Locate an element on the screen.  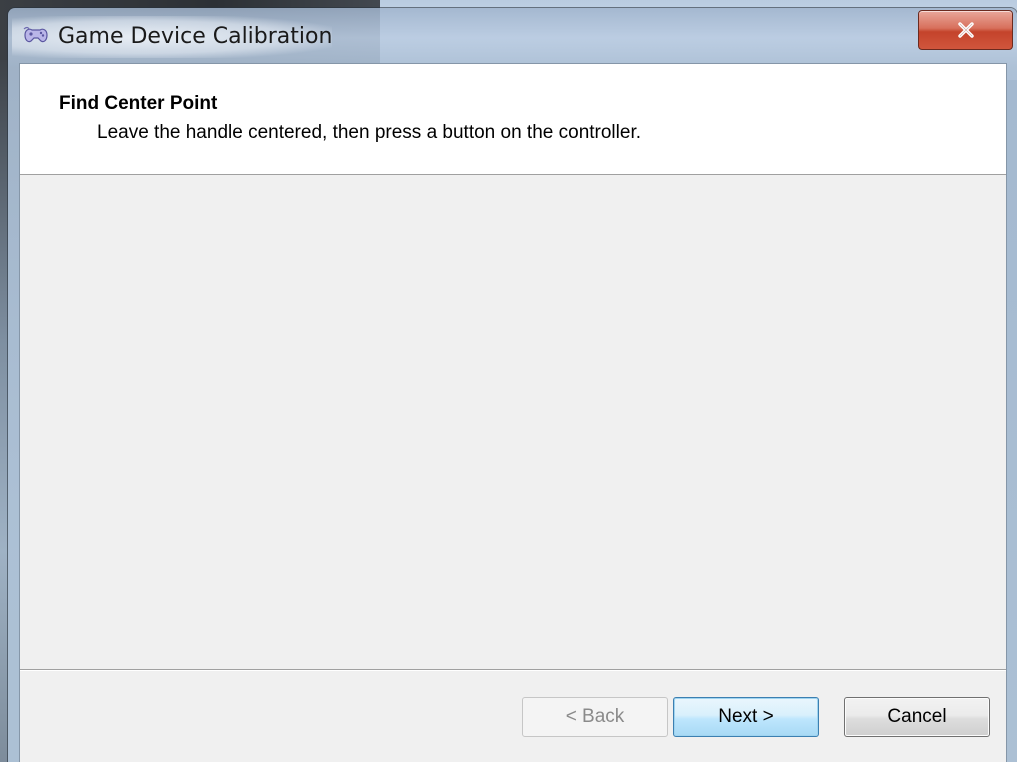
page-title: Find Center Point is located at coordinates (138, 103).